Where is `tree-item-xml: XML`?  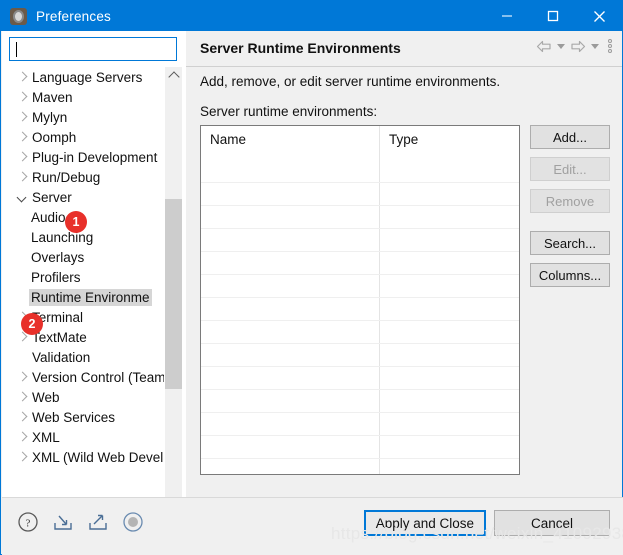 tree-item-xml: XML is located at coordinates (86, 437).